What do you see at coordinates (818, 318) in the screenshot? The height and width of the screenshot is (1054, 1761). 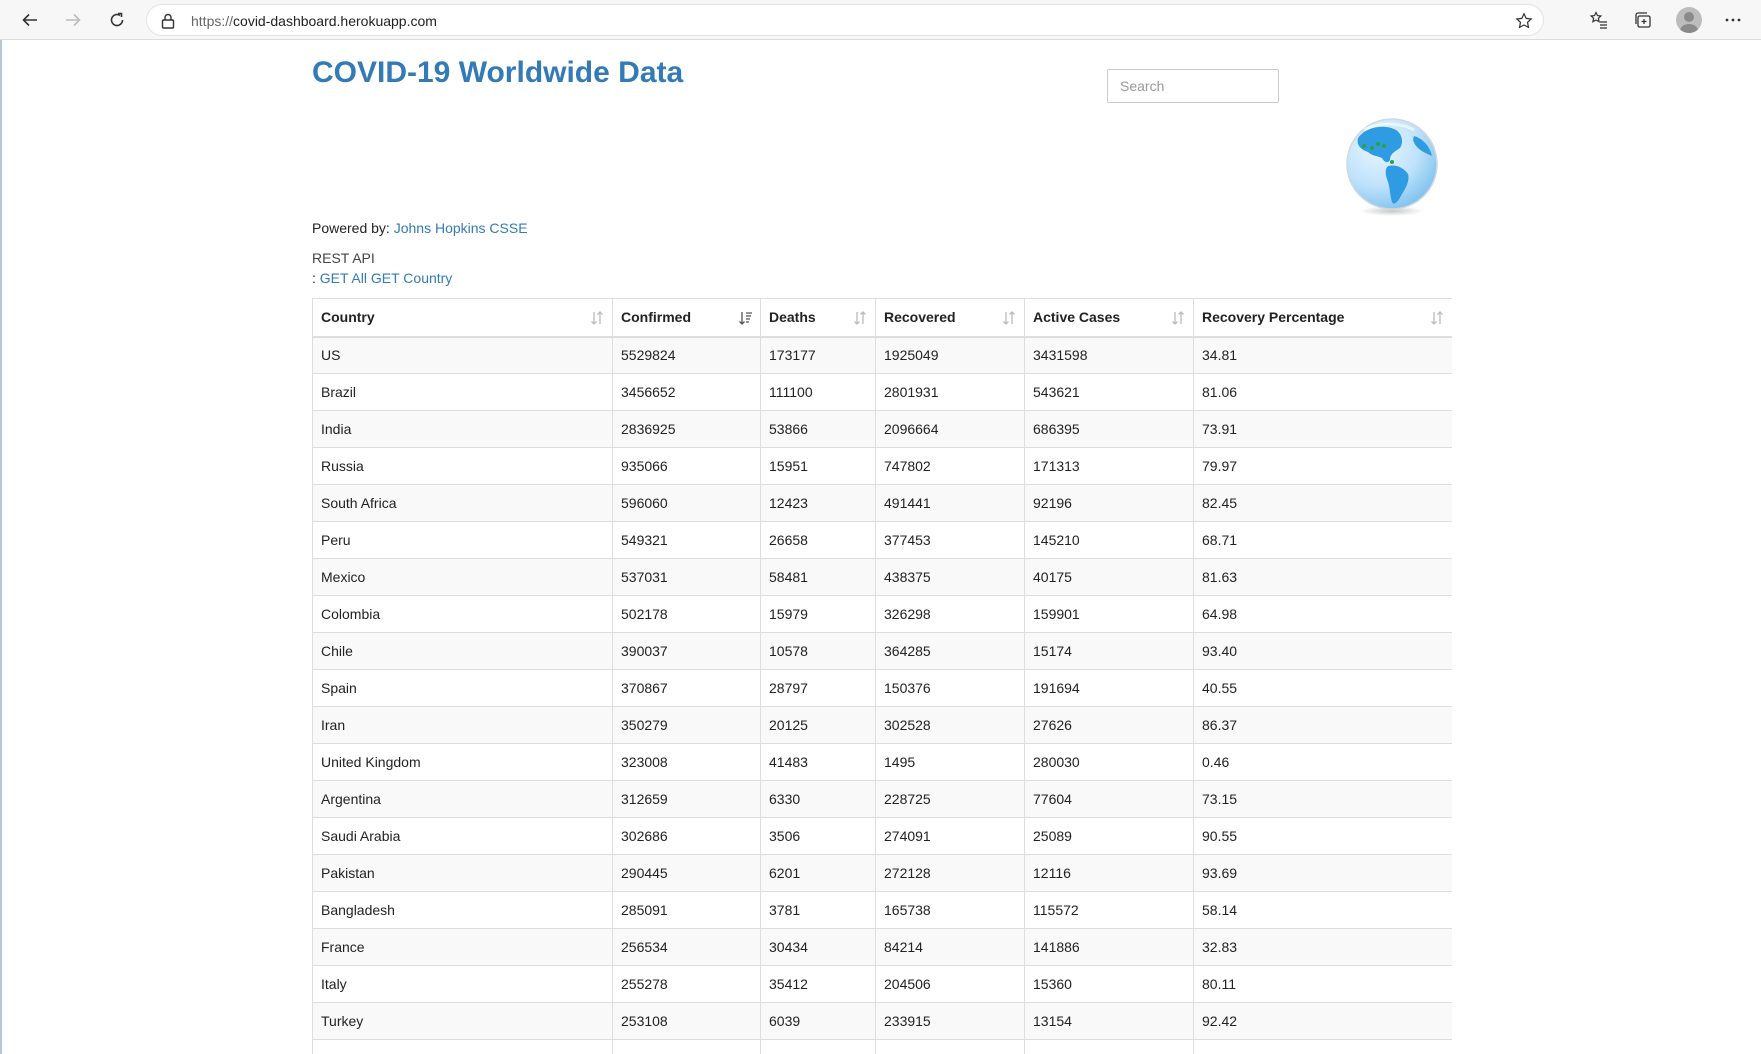 I see `column-header-deaths: Deaths` at bounding box center [818, 318].